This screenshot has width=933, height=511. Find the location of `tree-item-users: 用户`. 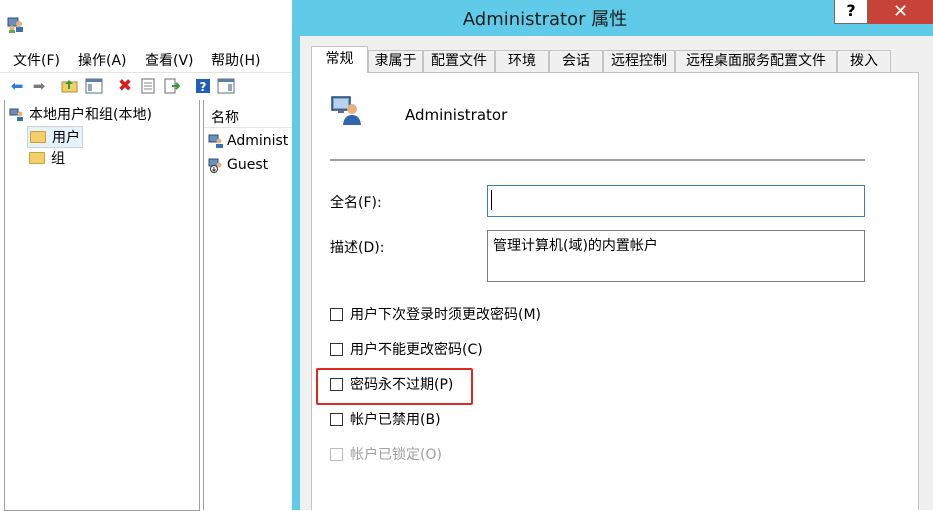

tree-item-users: 用户 is located at coordinates (55, 137).